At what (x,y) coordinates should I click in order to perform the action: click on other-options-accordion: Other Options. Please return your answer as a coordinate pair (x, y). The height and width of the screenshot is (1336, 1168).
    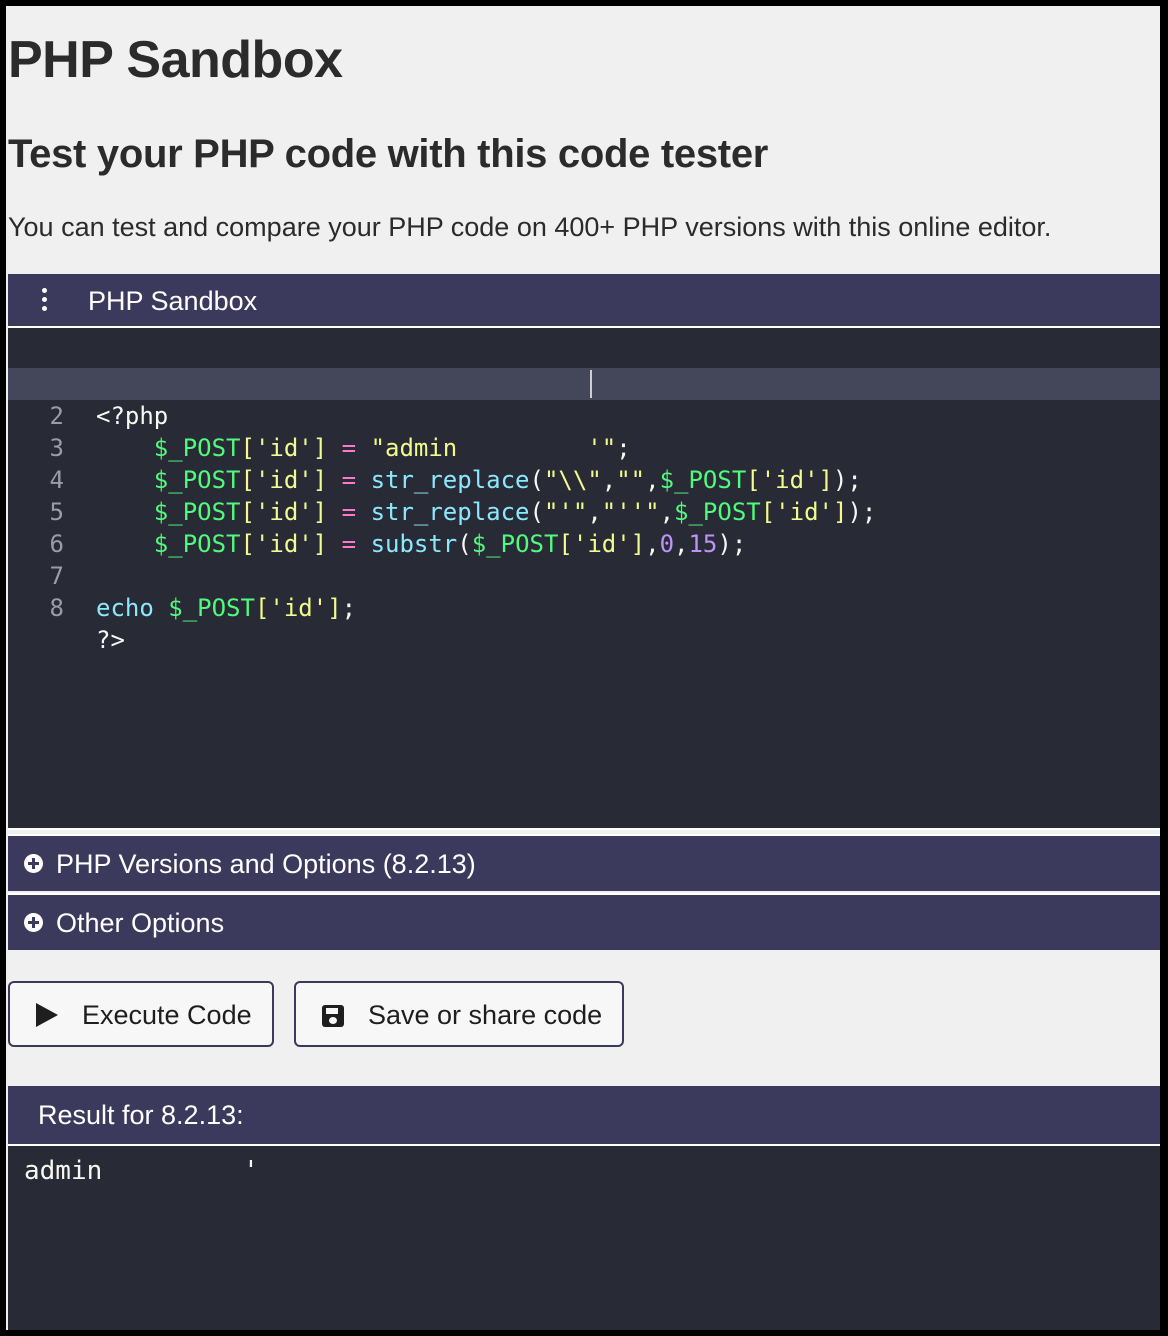
    Looking at the image, I should click on (584, 921).